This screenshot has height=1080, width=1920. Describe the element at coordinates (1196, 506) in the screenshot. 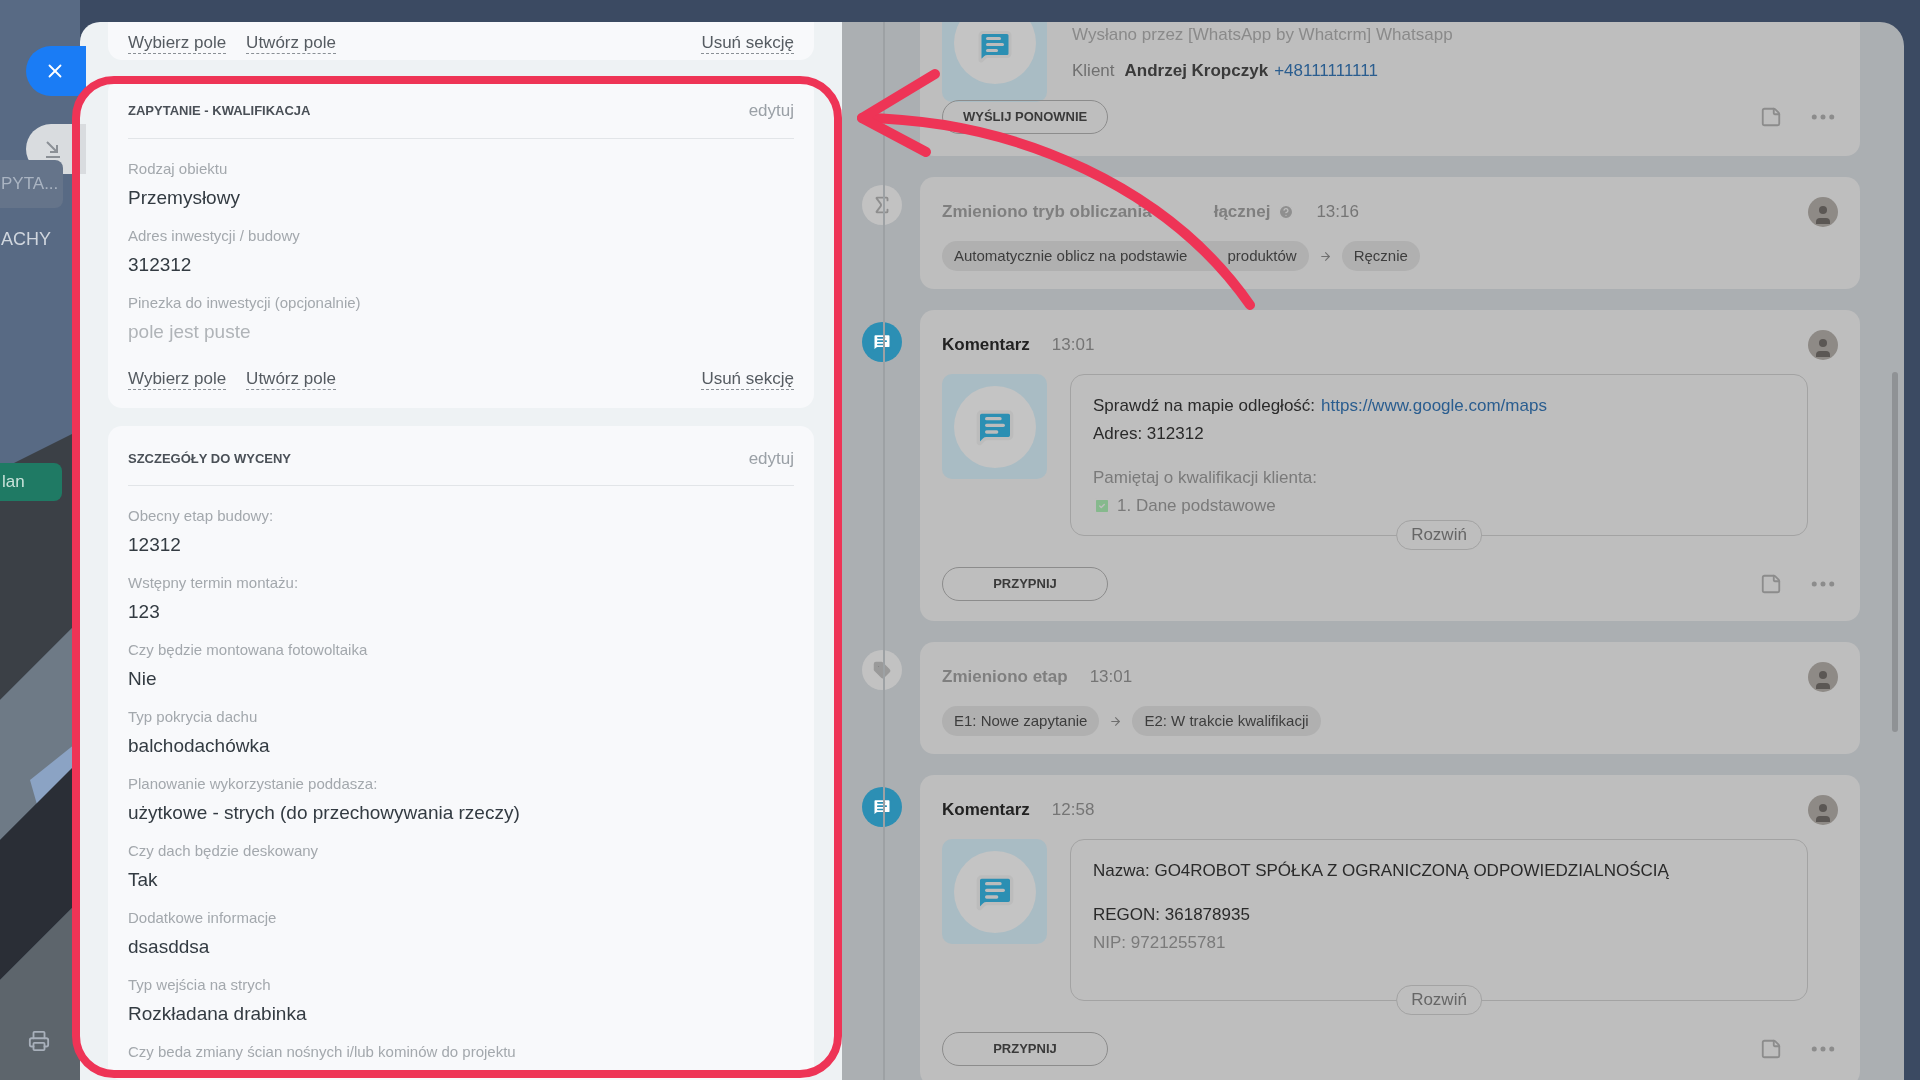

I see `comment-text: 1. Dane podstawowe` at that location.